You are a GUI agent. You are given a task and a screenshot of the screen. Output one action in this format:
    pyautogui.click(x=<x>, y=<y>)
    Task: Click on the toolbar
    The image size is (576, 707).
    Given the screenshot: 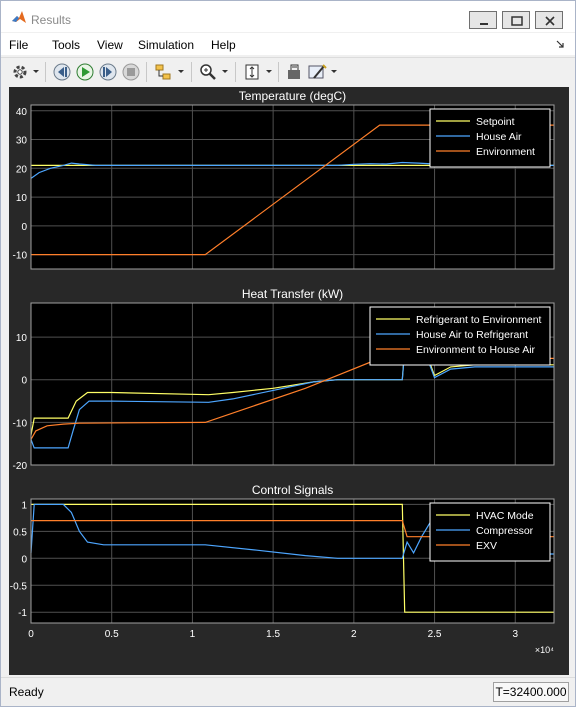 What is the action you would take?
    pyautogui.click(x=288, y=71)
    